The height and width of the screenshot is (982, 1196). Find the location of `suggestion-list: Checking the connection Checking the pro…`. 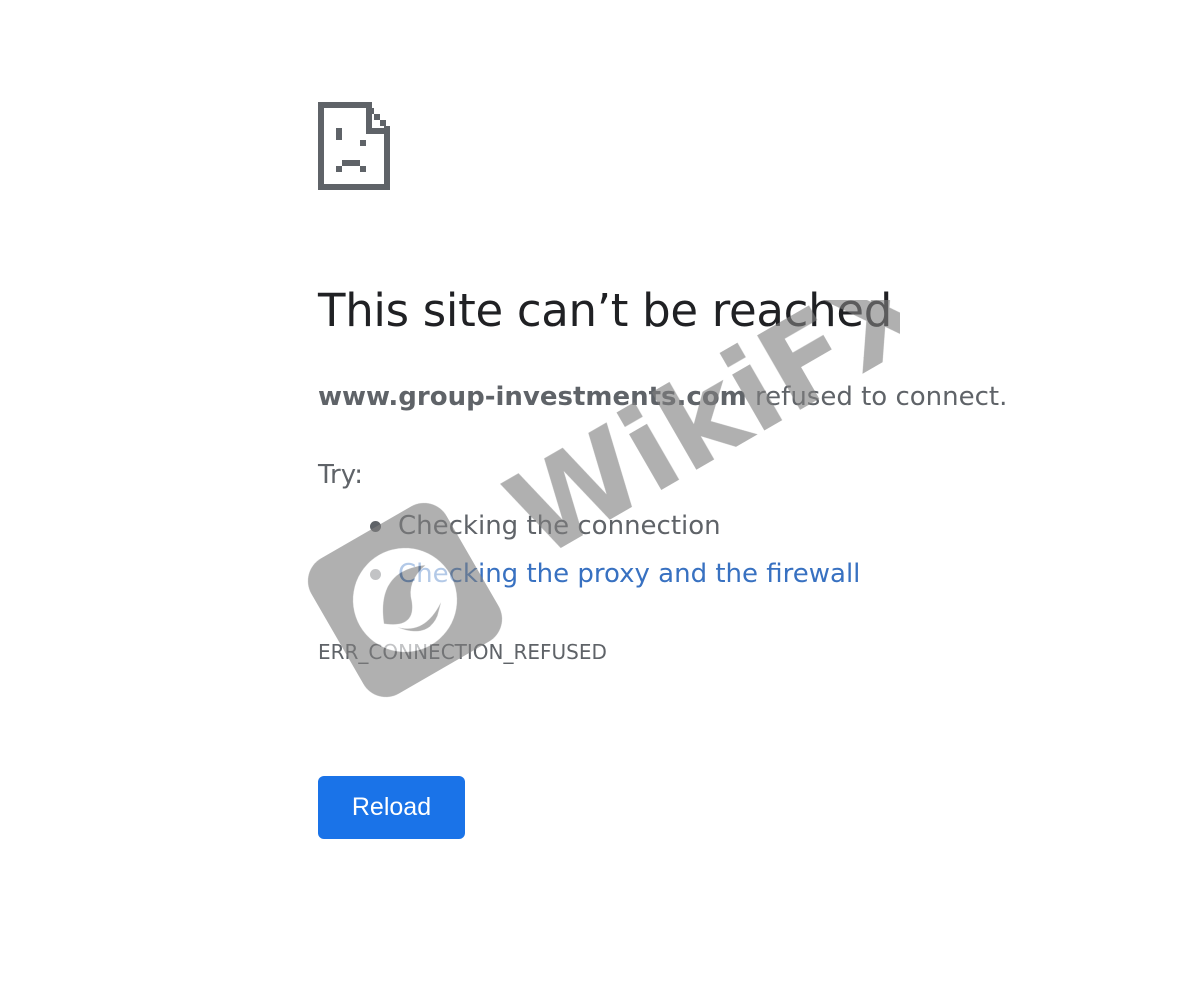

suggestion-list: Checking the connection Checking the pro… is located at coordinates (589, 554).